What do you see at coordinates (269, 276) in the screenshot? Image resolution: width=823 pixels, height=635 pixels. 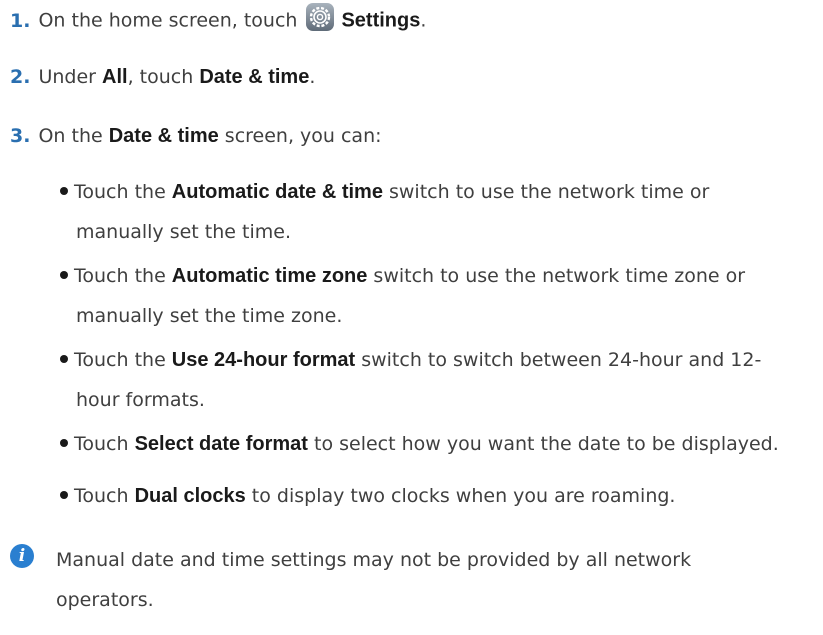 I see `bullet-bold: Automatic time zone` at bounding box center [269, 276].